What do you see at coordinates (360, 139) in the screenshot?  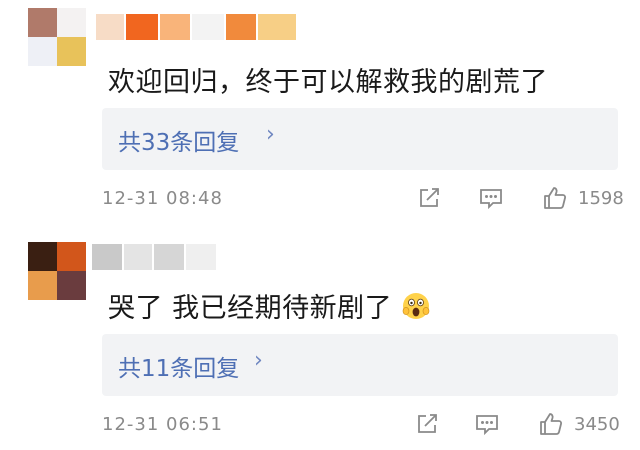 I see `replies-box: 共33条回复 ›` at bounding box center [360, 139].